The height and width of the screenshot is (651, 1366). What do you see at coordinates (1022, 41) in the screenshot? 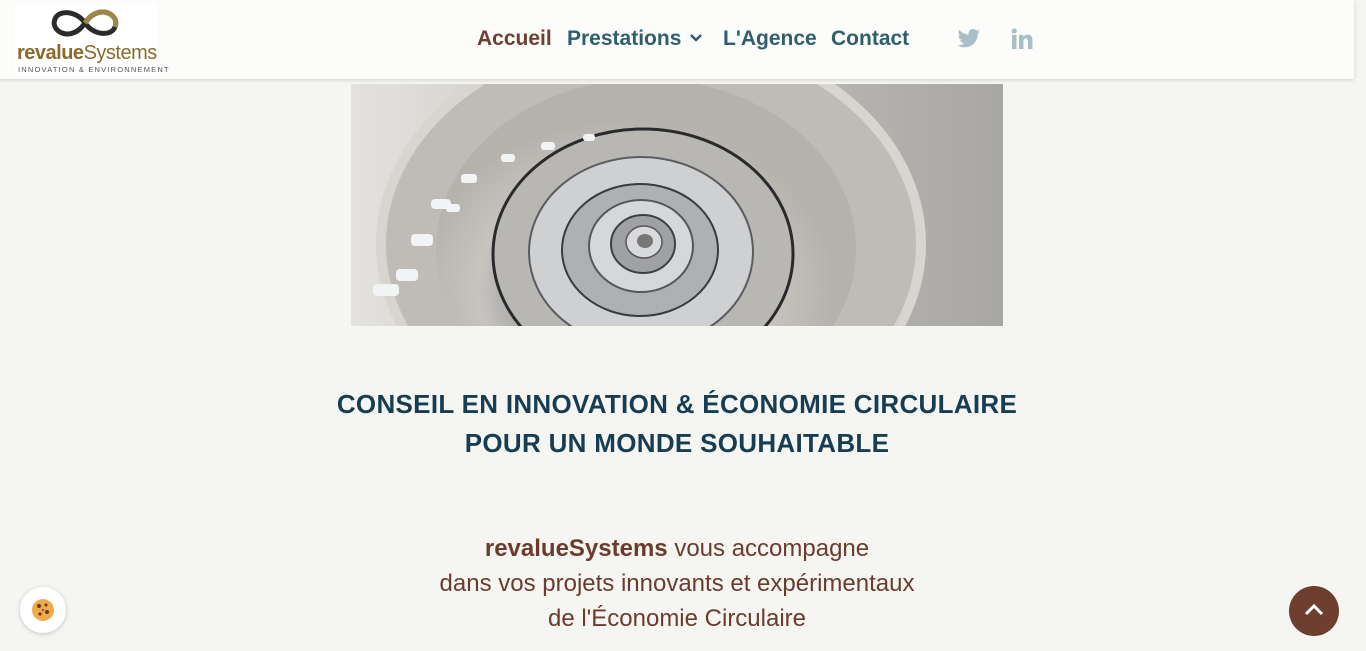
I see `linkedin-icon` at bounding box center [1022, 41].